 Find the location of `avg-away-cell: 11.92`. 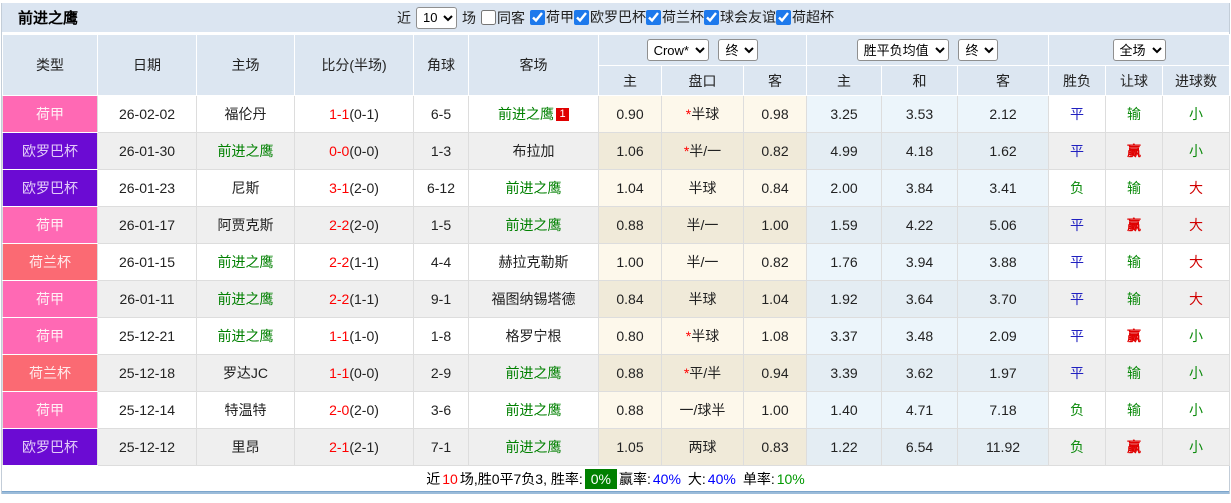

avg-away-cell: 11.92 is located at coordinates (1003, 447).